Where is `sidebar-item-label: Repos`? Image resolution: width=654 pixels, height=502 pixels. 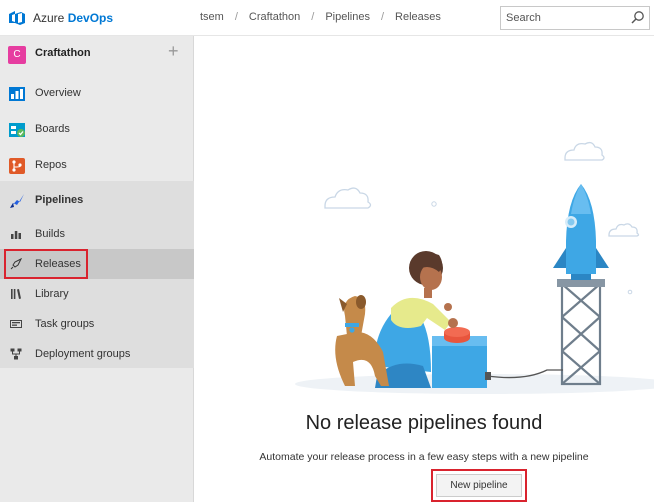
sidebar-item-label: Repos is located at coordinates (51, 165).